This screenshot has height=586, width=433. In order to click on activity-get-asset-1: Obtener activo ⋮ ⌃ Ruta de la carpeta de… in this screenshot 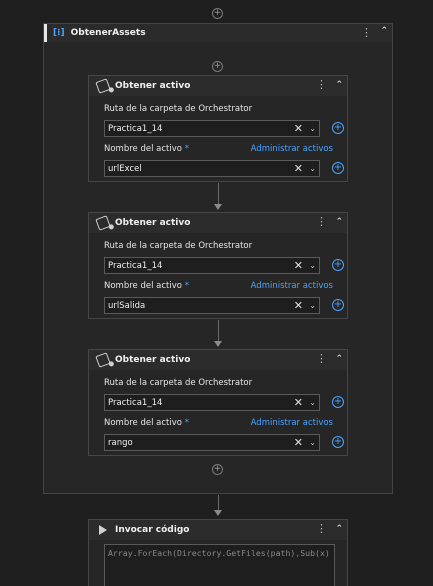, I will do `click(218, 128)`.